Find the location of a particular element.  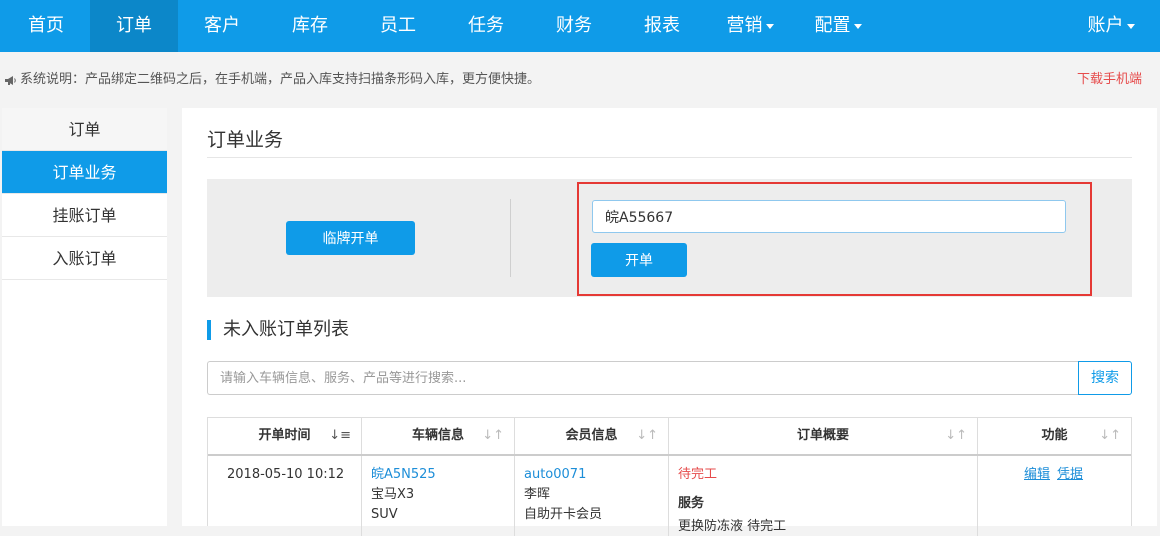

top-nav: 首页 订单 客户 库存 员工 任务 财务 报表 营销 配置 账户 is located at coordinates (580, 26).